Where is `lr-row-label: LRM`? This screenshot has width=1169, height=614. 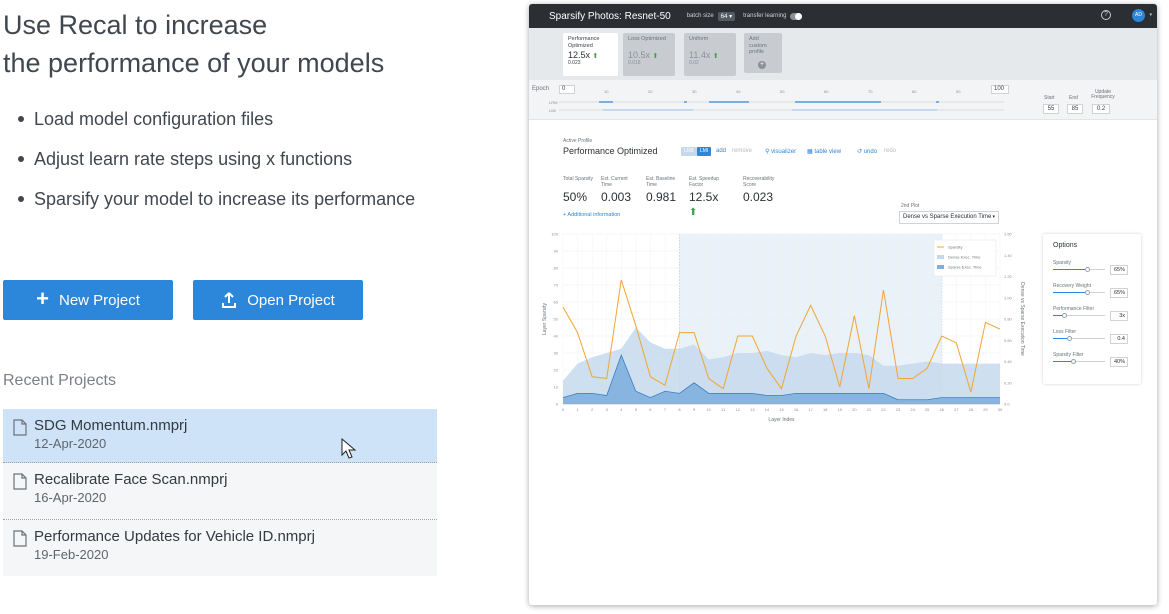 lr-row-label: LRM is located at coordinates (553, 102).